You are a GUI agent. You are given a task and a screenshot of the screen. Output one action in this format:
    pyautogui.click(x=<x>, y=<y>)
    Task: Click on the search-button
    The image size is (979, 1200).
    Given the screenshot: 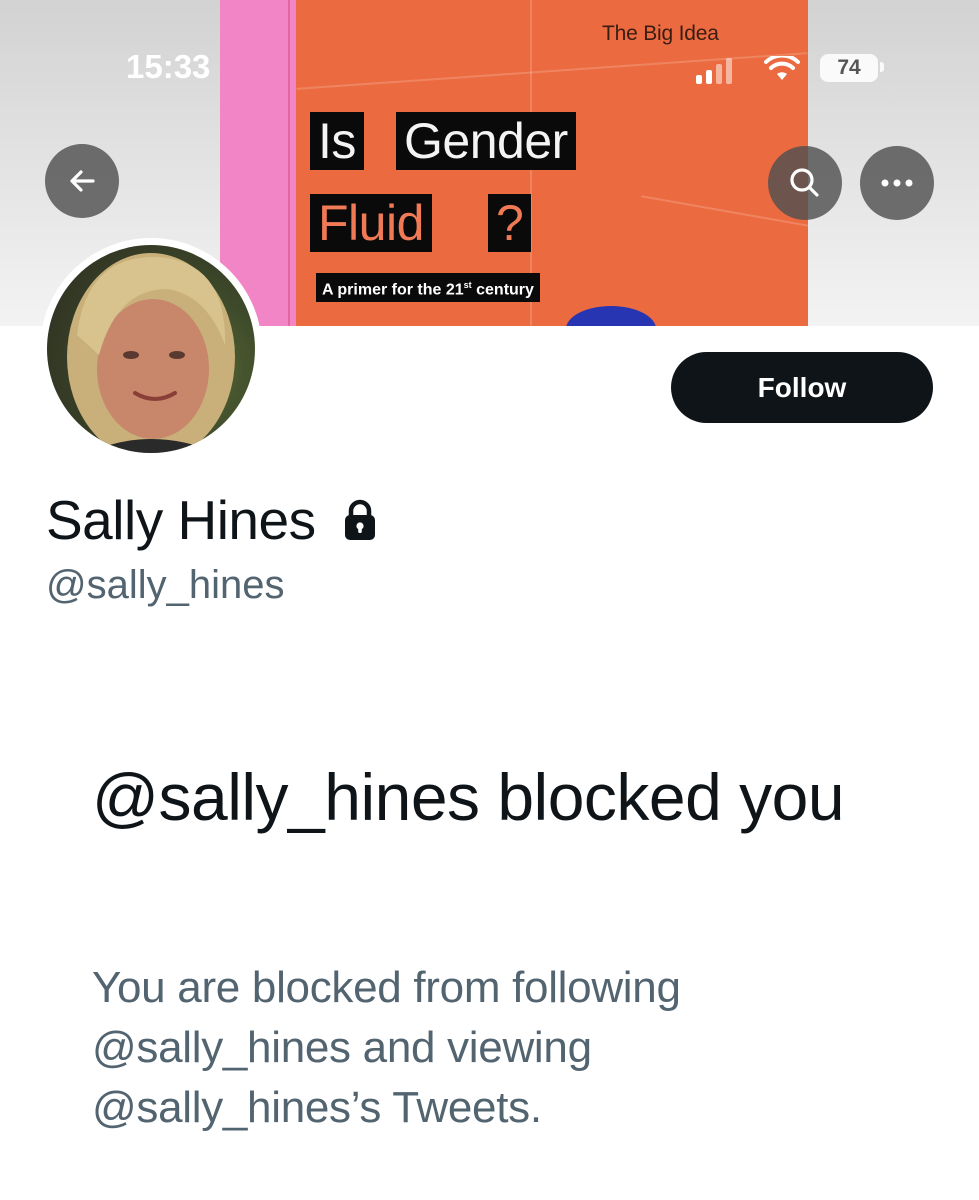 What is the action you would take?
    pyautogui.click(x=805, y=183)
    